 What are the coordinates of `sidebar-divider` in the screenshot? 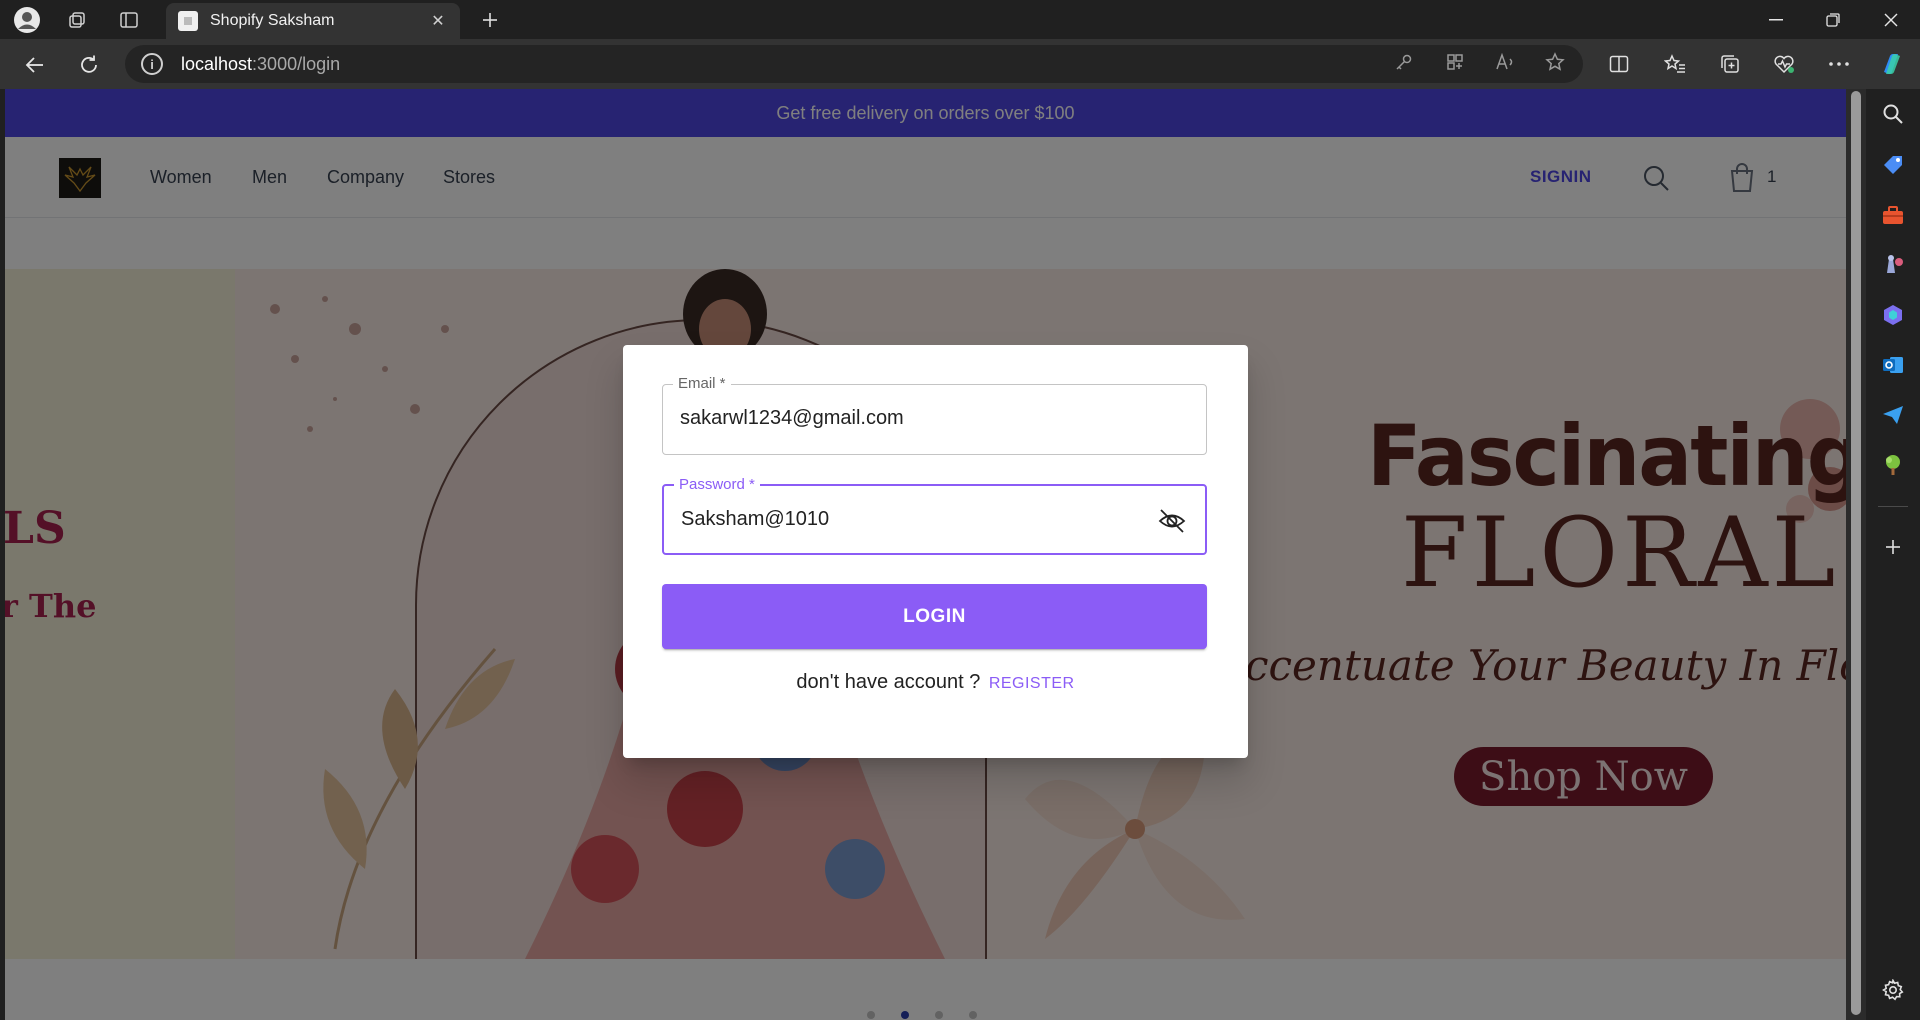 It's located at (1893, 506).